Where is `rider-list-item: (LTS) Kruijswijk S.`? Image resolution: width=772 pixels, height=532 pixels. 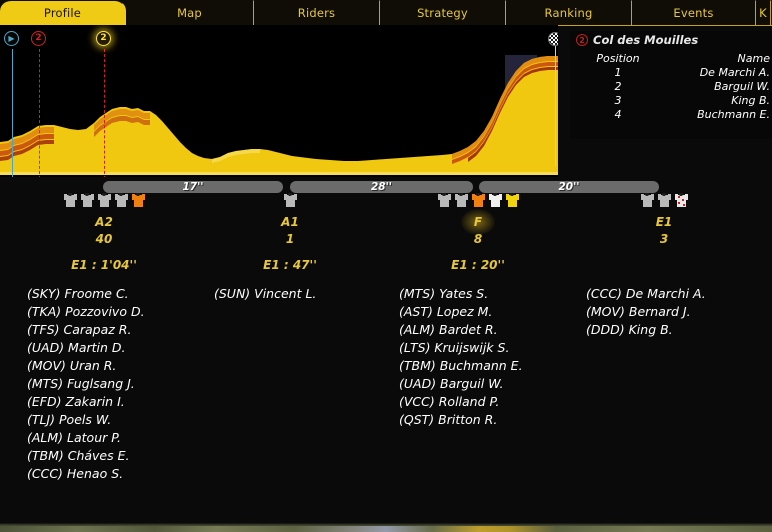
rider-list-item: (LTS) Kruijswijk S. is located at coordinates (461, 348).